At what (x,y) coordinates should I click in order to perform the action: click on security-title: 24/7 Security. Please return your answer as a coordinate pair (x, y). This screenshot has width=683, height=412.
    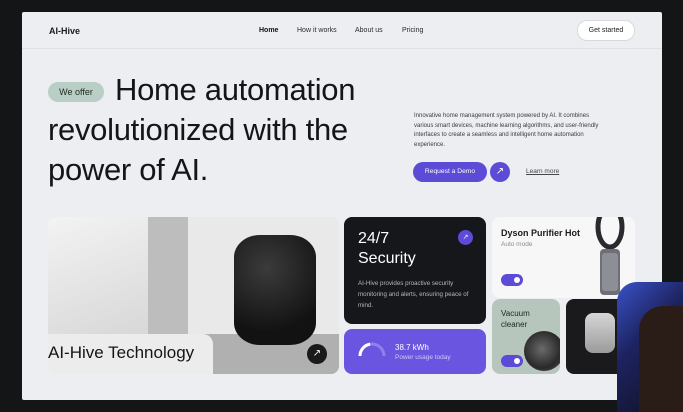
    Looking at the image, I should click on (387, 249).